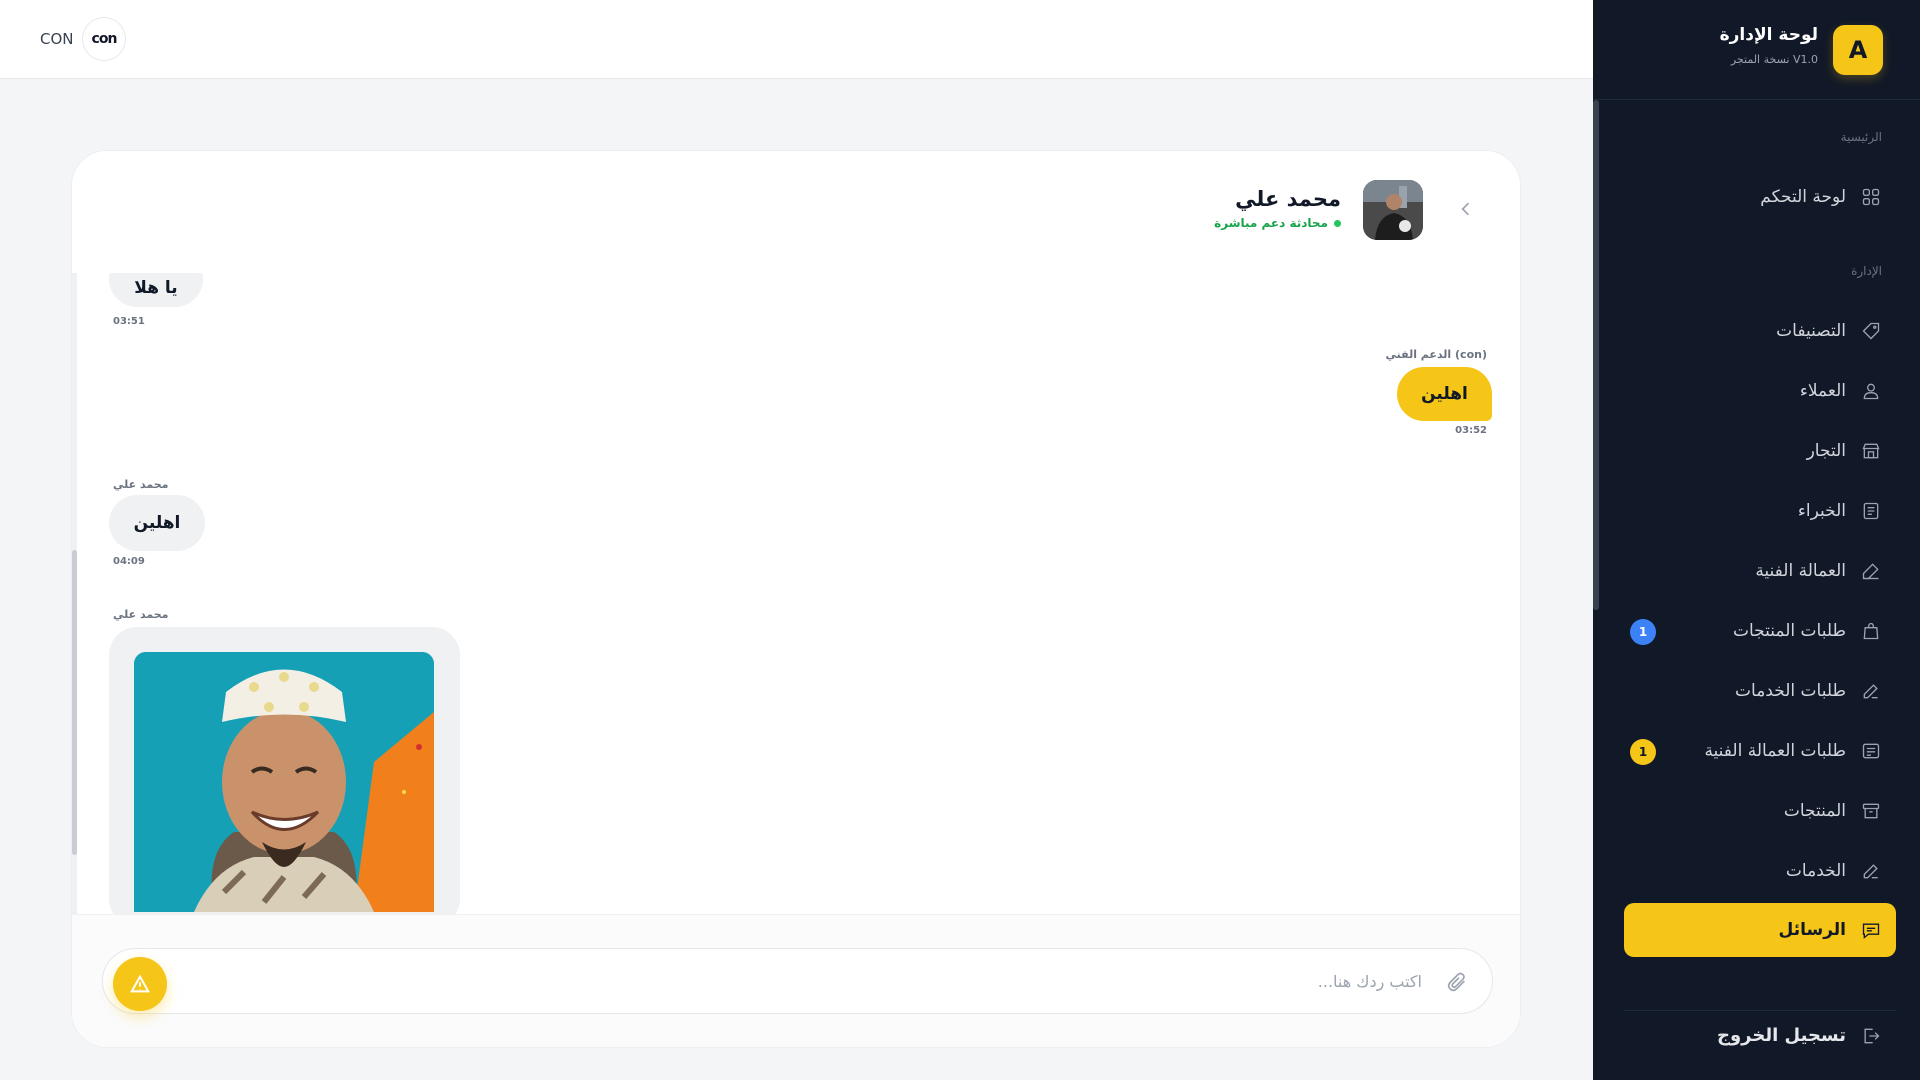  Describe the element at coordinates (1871, 631) in the screenshot. I see `bag-icon` at that location.